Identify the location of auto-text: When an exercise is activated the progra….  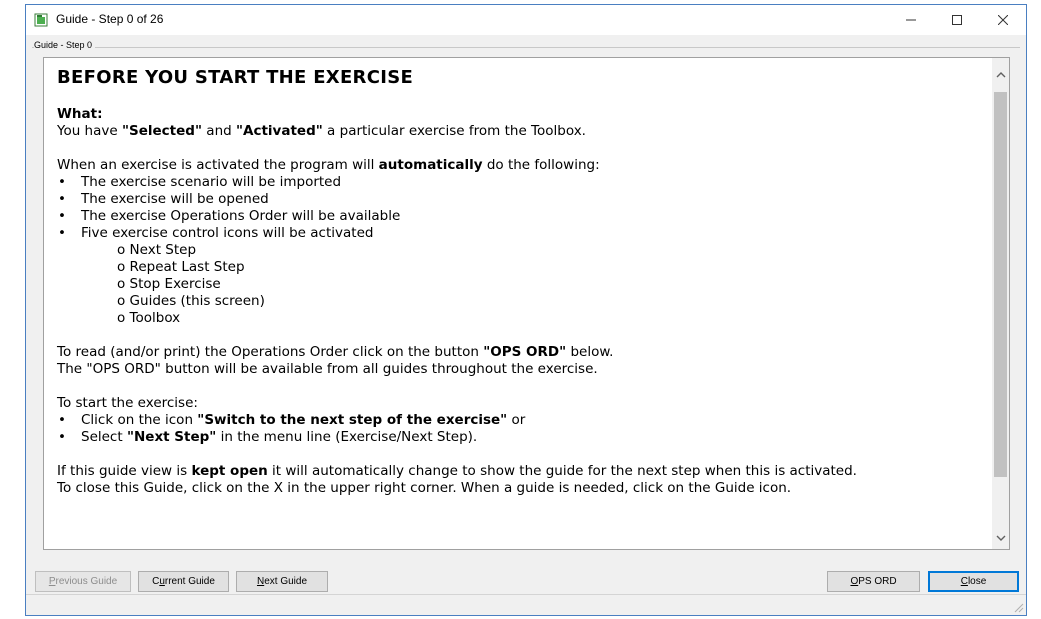
(328, 165).